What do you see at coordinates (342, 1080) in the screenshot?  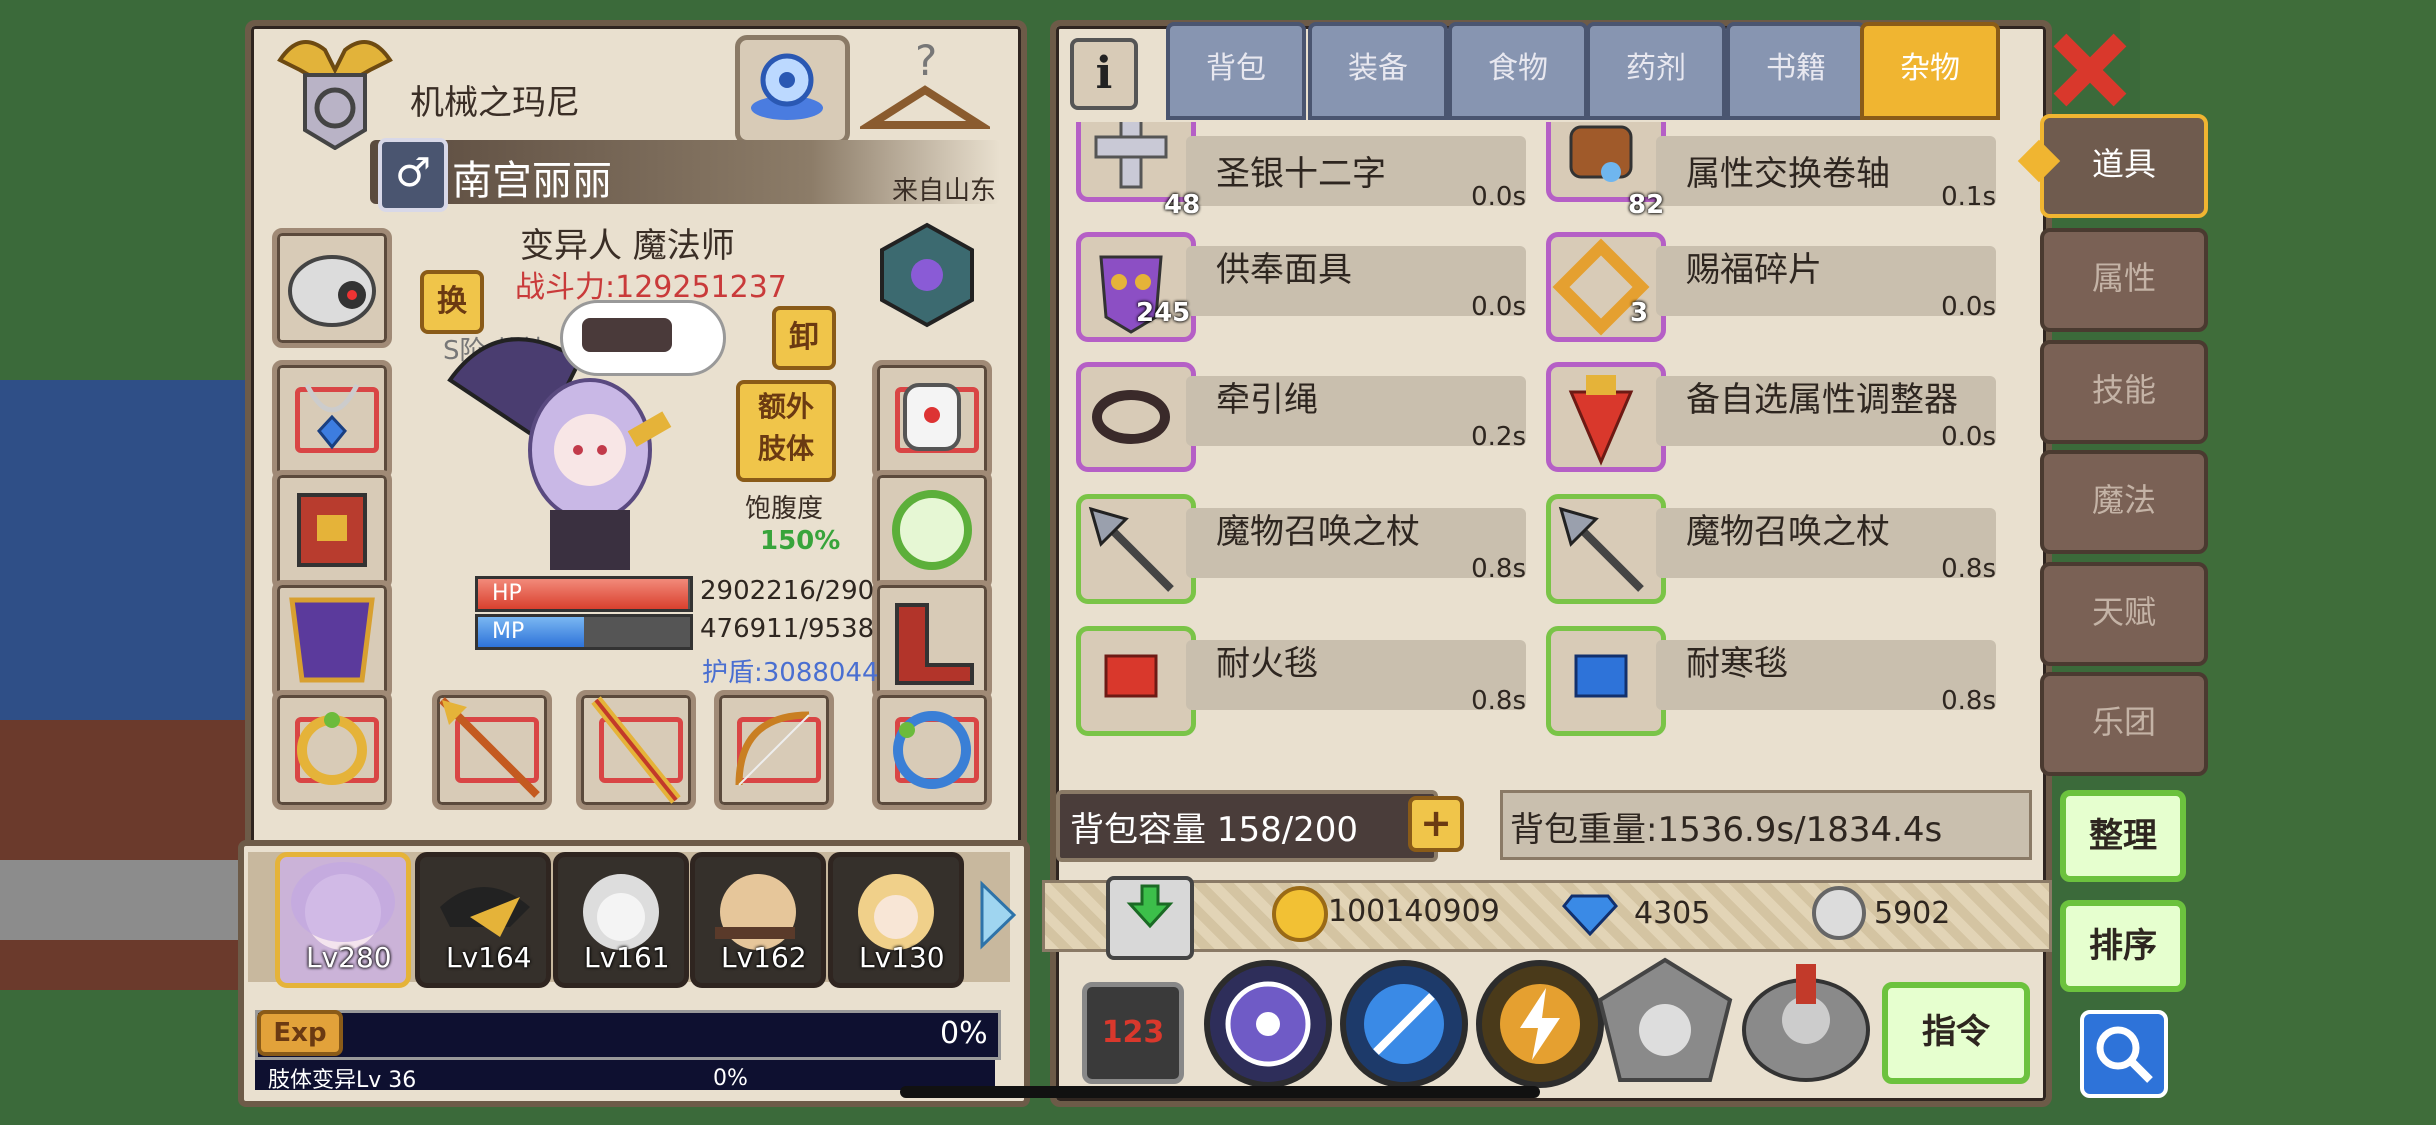 I see `mutation-label: 肢体变异Lv 36` at bounding box center [342, 1080].